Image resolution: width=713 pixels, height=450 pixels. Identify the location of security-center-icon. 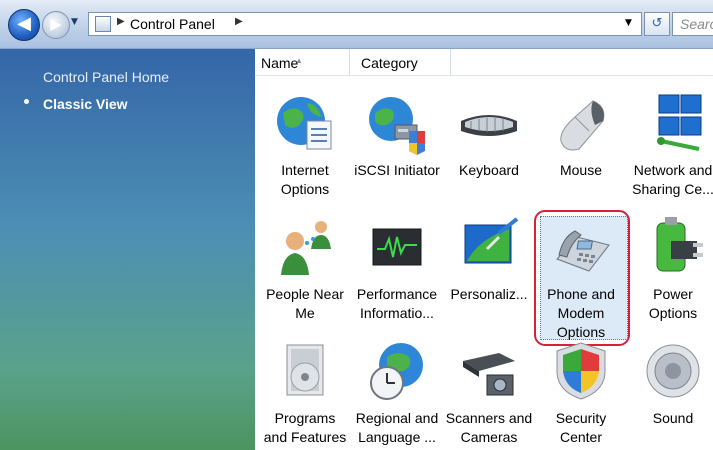
(581, 371).